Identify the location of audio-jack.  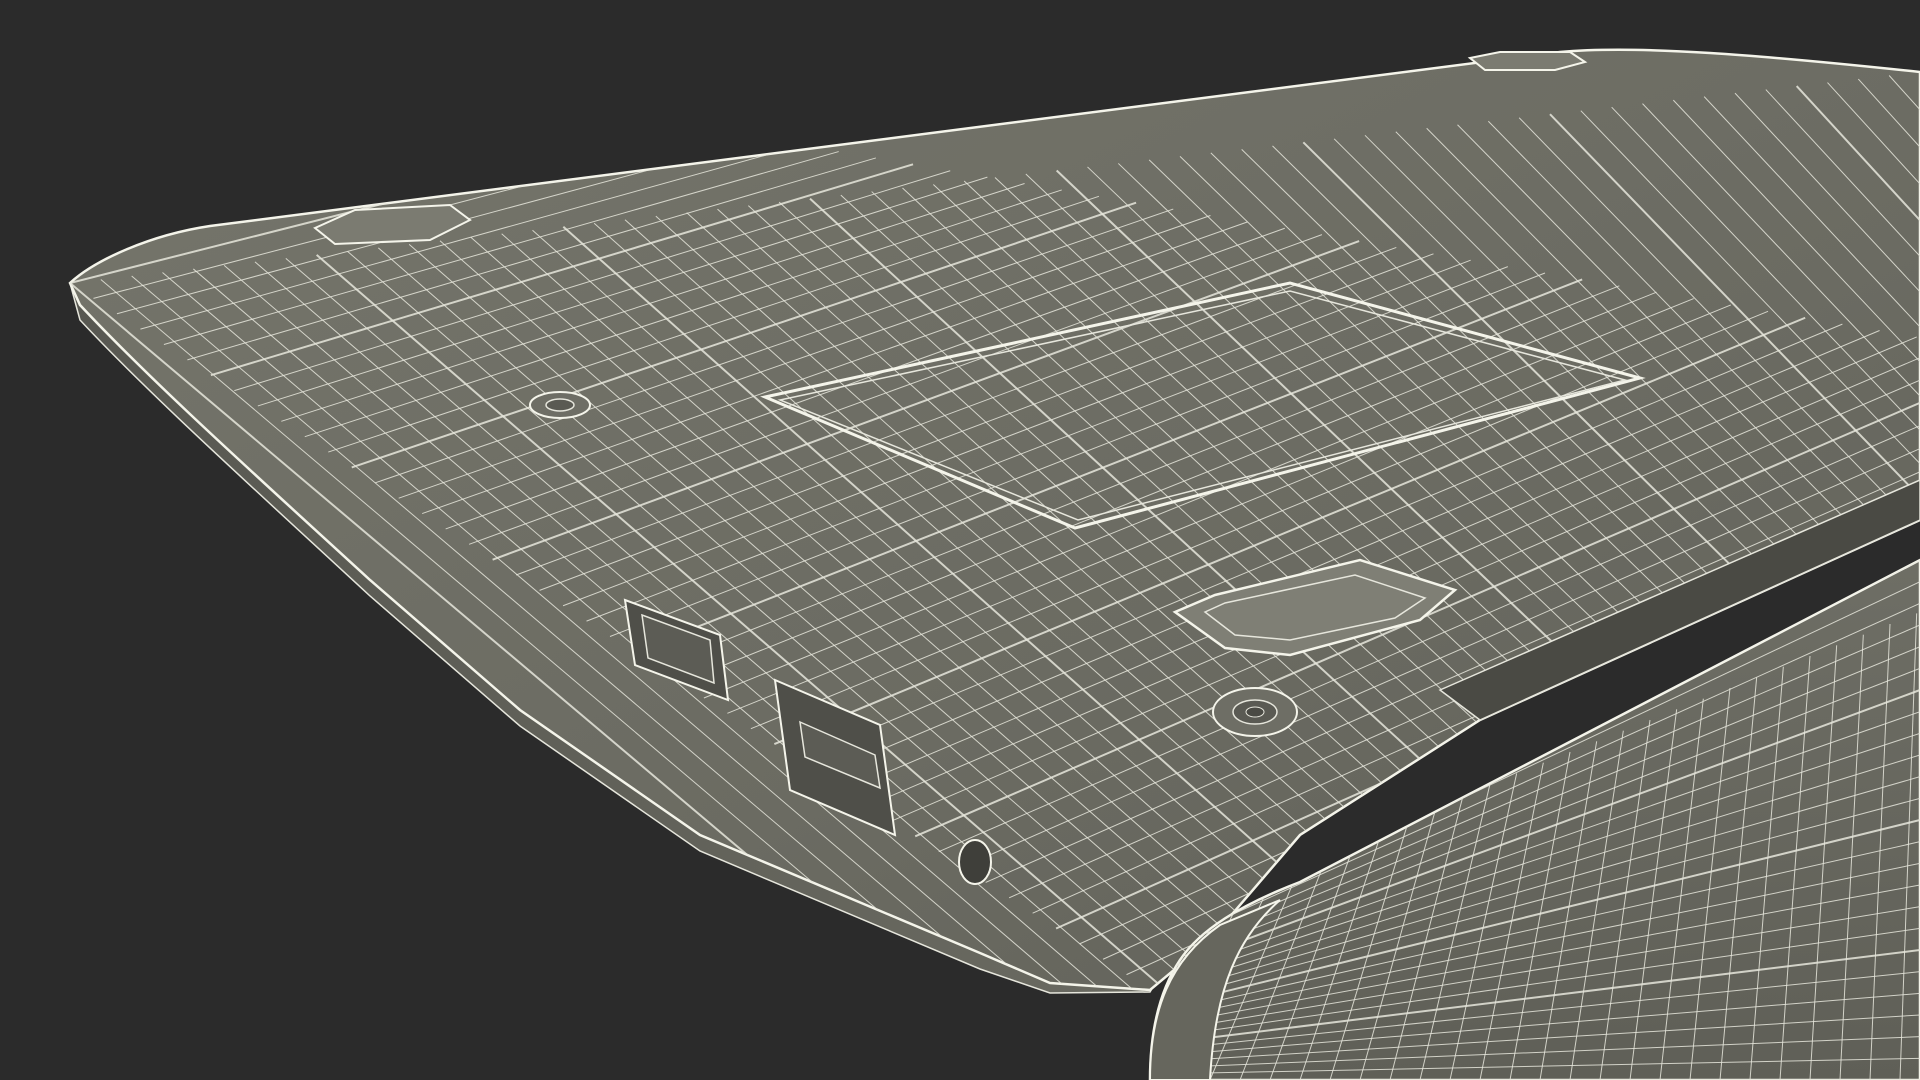
(975, 862).